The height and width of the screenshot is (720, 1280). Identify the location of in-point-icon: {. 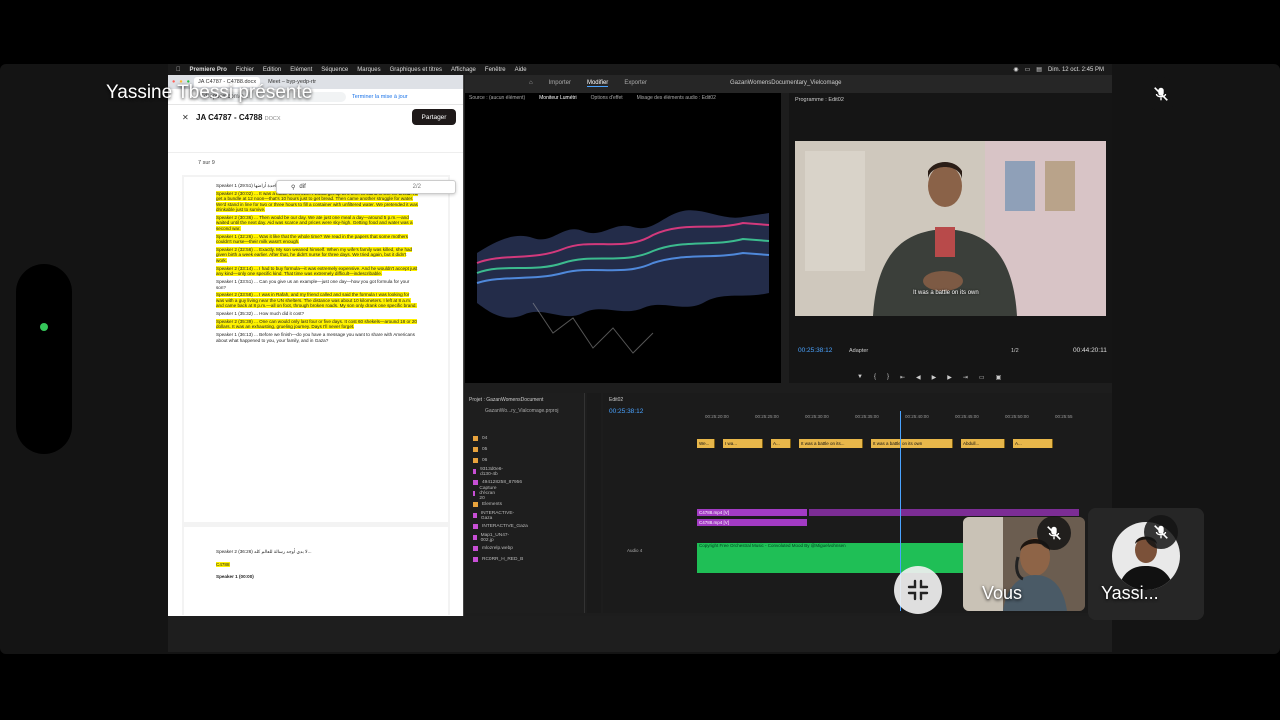
(875, 377).